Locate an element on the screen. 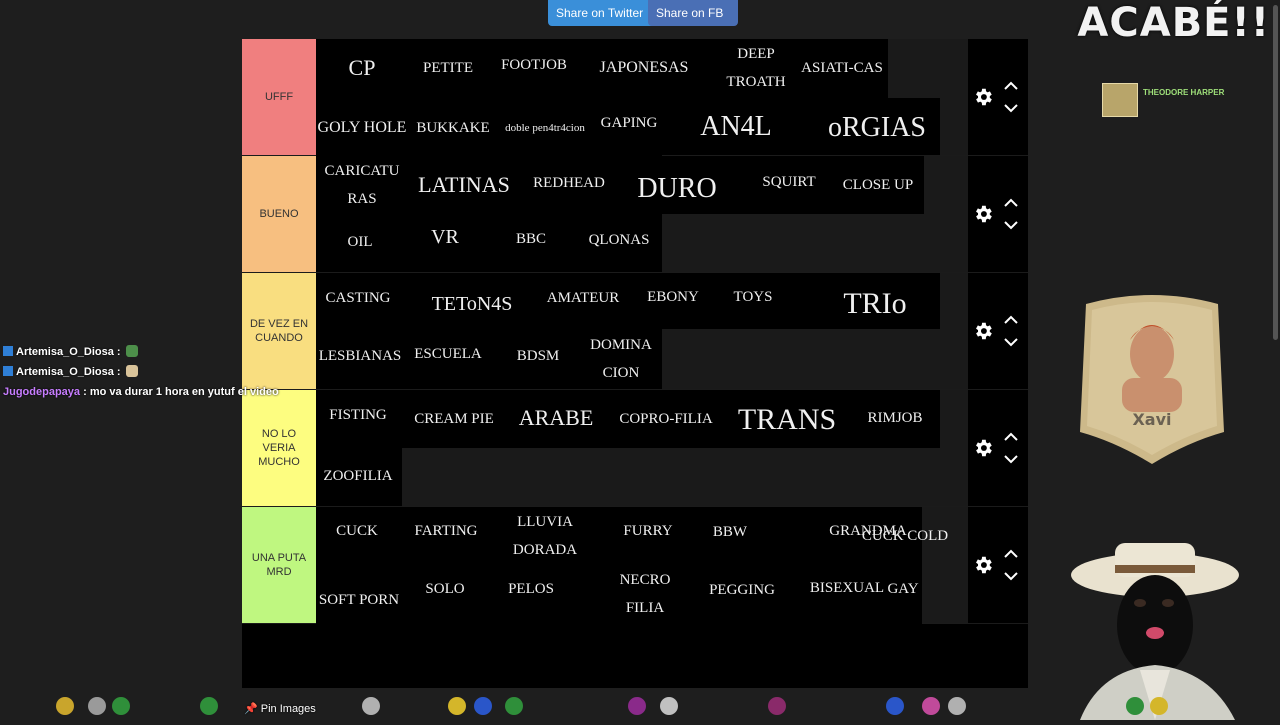  tier-item: FARTING is located at coordinates (446, 531).